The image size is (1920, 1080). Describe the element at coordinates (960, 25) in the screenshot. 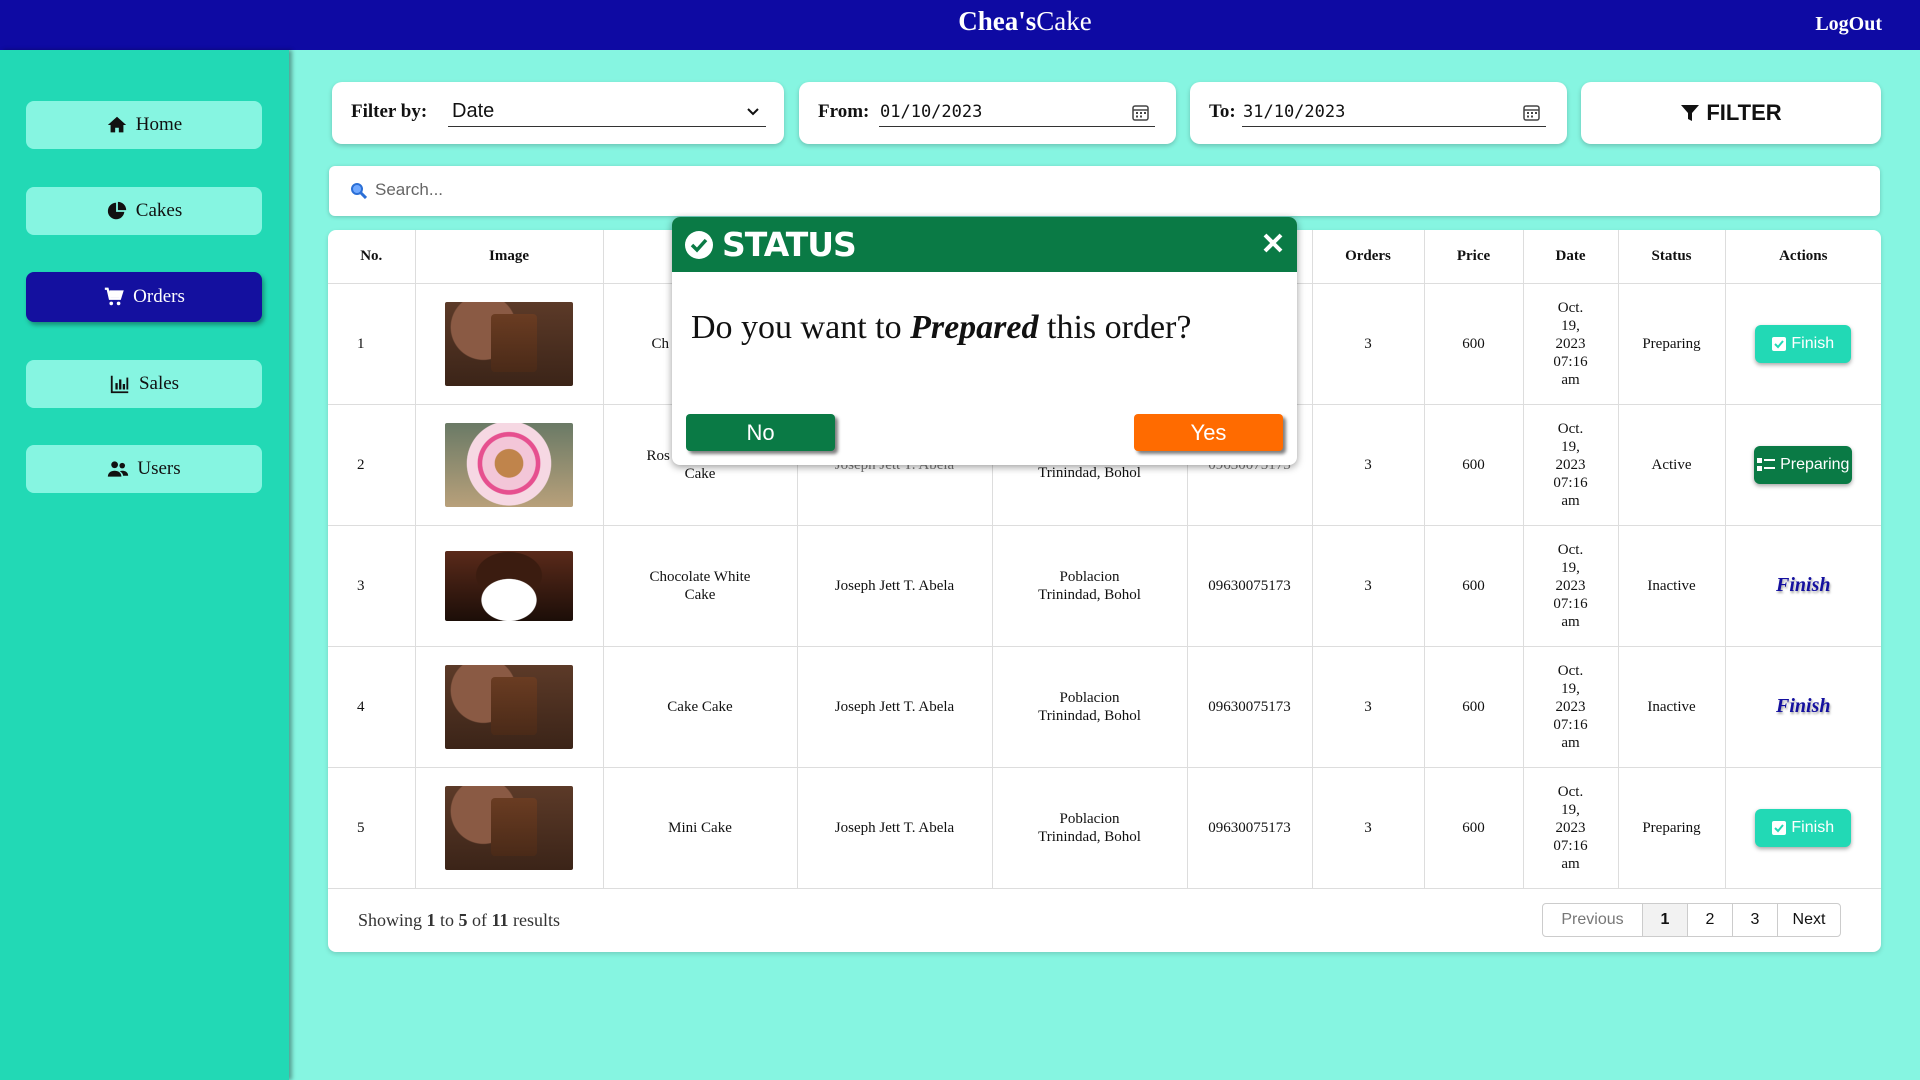

I see `top-bar: Chea'sCake LogOut` at that location.